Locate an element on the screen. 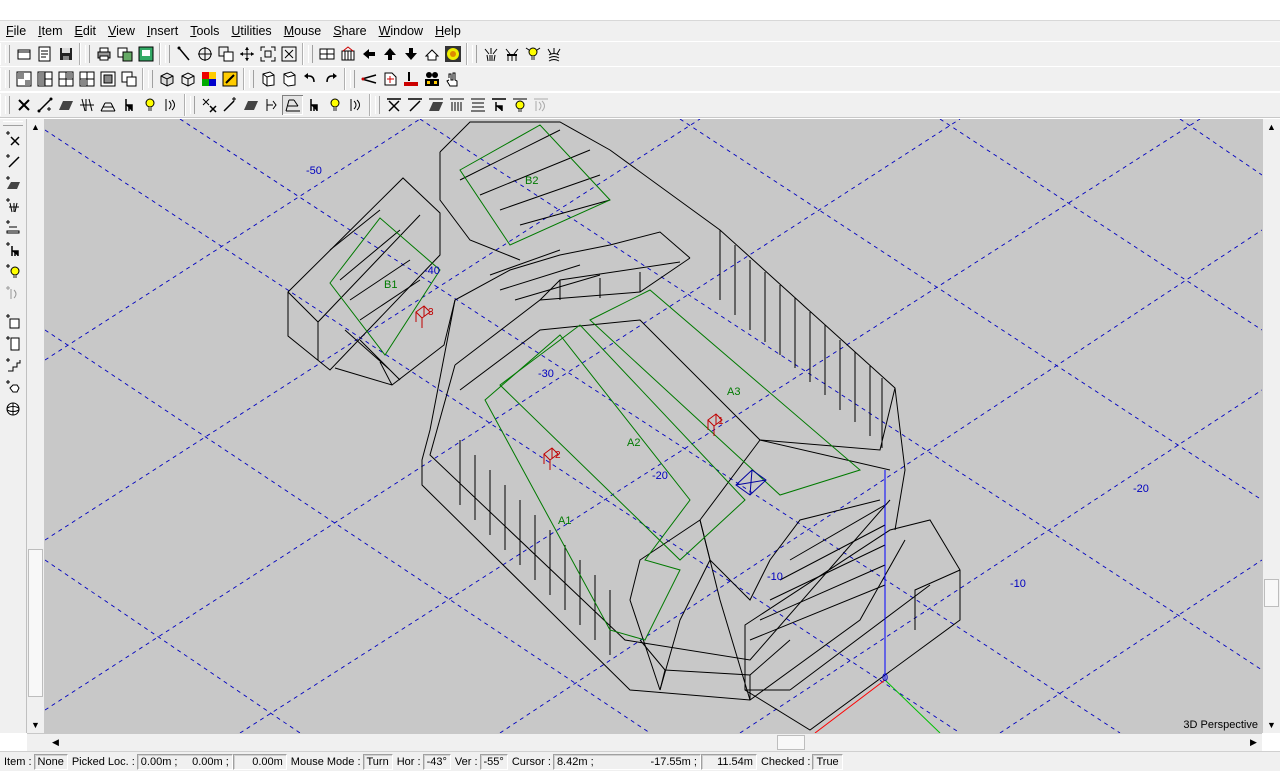 This screenshot has height=771, width=1280. remove-light-icon is located at coordinates (519, 105).